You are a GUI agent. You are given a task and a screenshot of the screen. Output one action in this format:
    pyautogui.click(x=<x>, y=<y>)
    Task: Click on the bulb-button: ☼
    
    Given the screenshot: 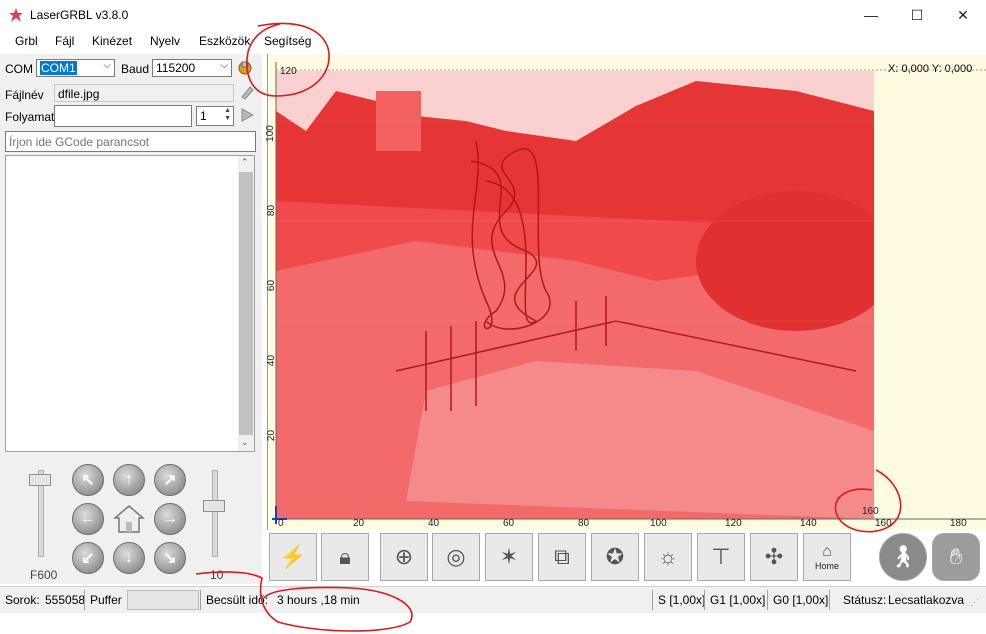 What is the action you would take?
    pyautogui.click(x=668, y=557)
    